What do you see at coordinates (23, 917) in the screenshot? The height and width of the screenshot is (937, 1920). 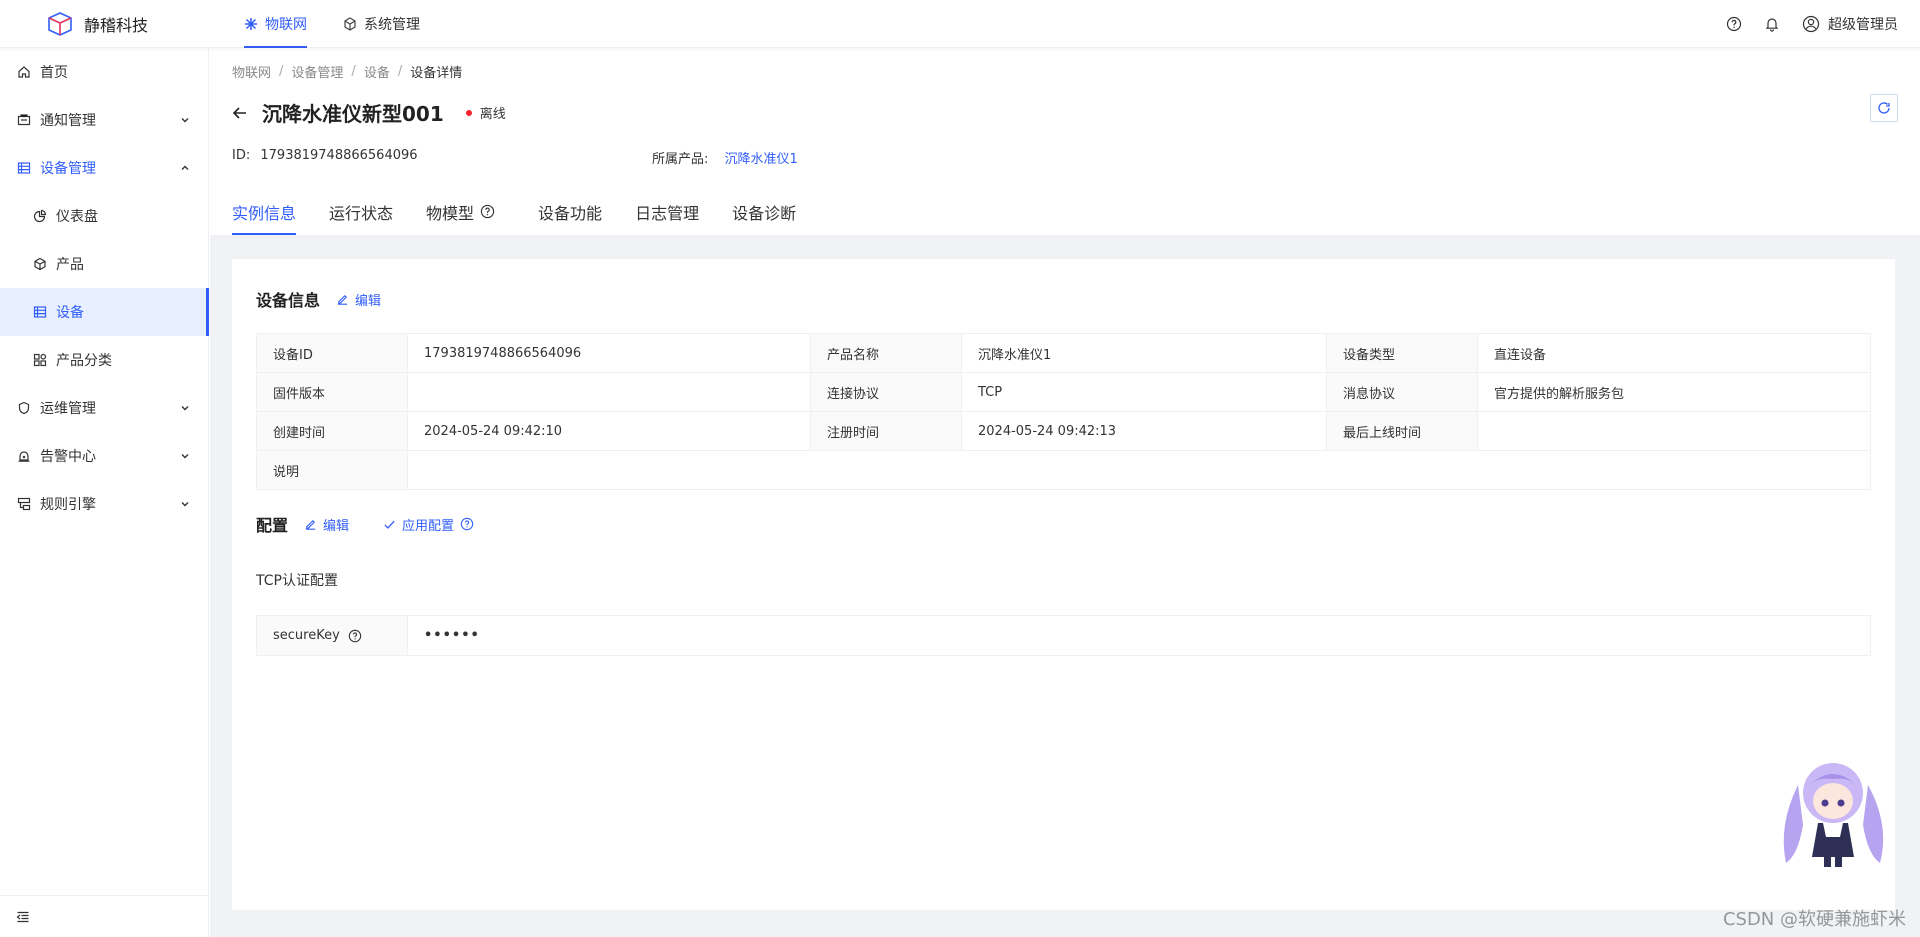 I see `menu-collapse-icon` at bounding box center [23, 917].